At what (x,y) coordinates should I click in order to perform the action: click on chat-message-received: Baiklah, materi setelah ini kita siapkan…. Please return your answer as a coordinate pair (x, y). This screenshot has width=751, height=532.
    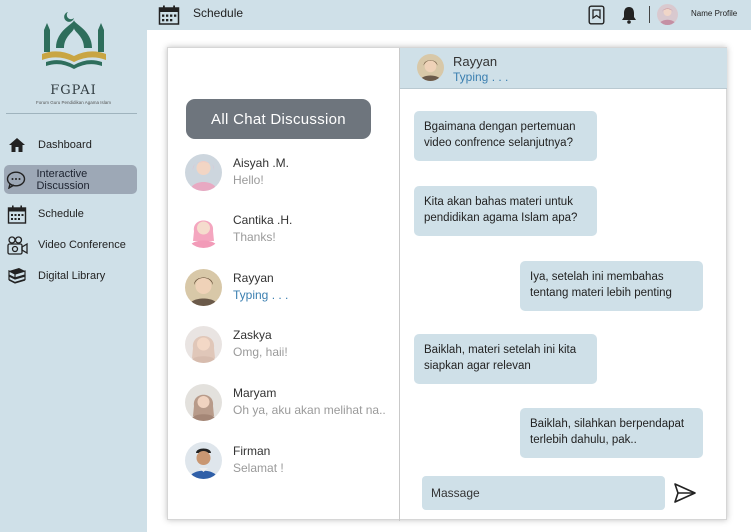
    Looking at the image, I should click on (505, 359).